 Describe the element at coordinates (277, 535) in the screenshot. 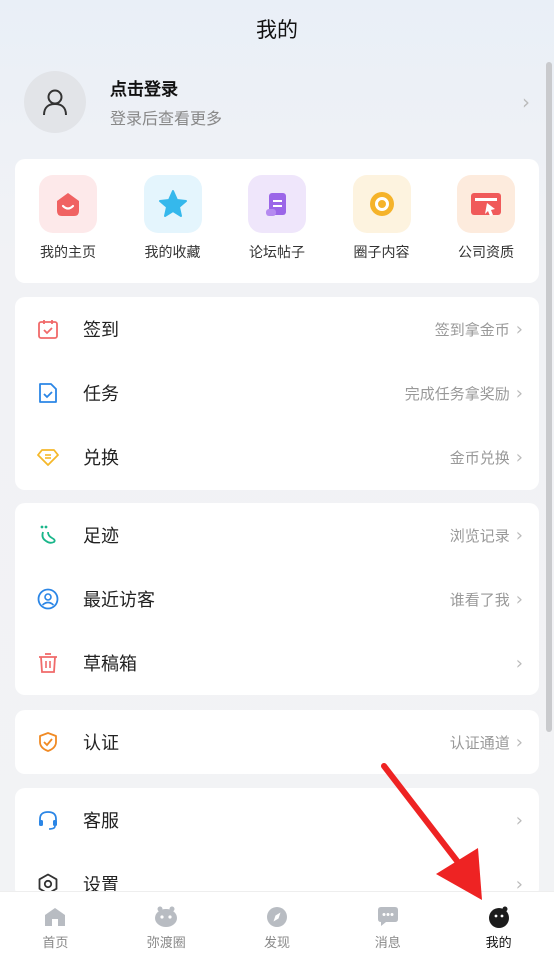

I see `menu-row-footprint: 足迹 浏览记录 ›` at that location.